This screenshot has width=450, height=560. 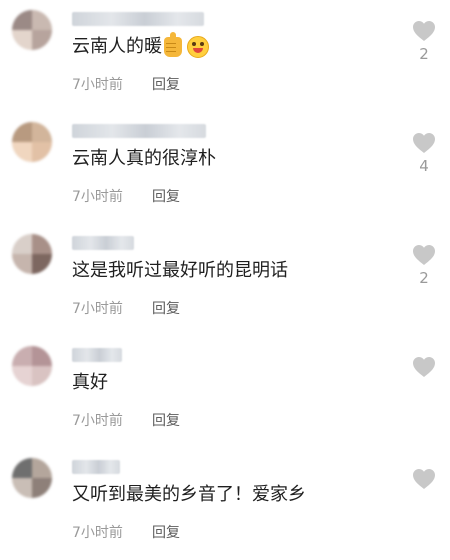 I want to click on like-button: 4, so click(x=424, y=153).